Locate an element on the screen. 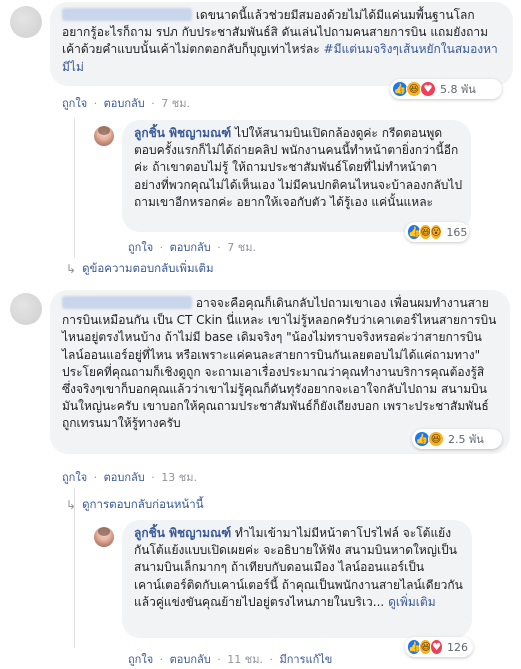 Image resolution: width=521 pixels, height=669 pixels. reaction-summary: 👍 😆 2.5 พัน is located at coordinates (457, 439).